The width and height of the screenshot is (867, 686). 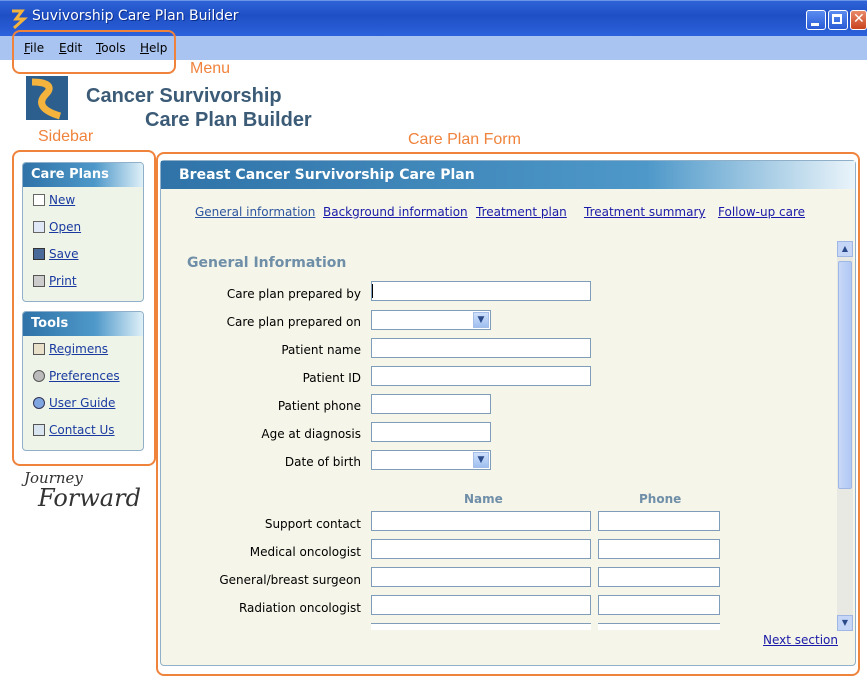 I want to click on sidebar-item-label: User Guide, so click(x=82, y=403).